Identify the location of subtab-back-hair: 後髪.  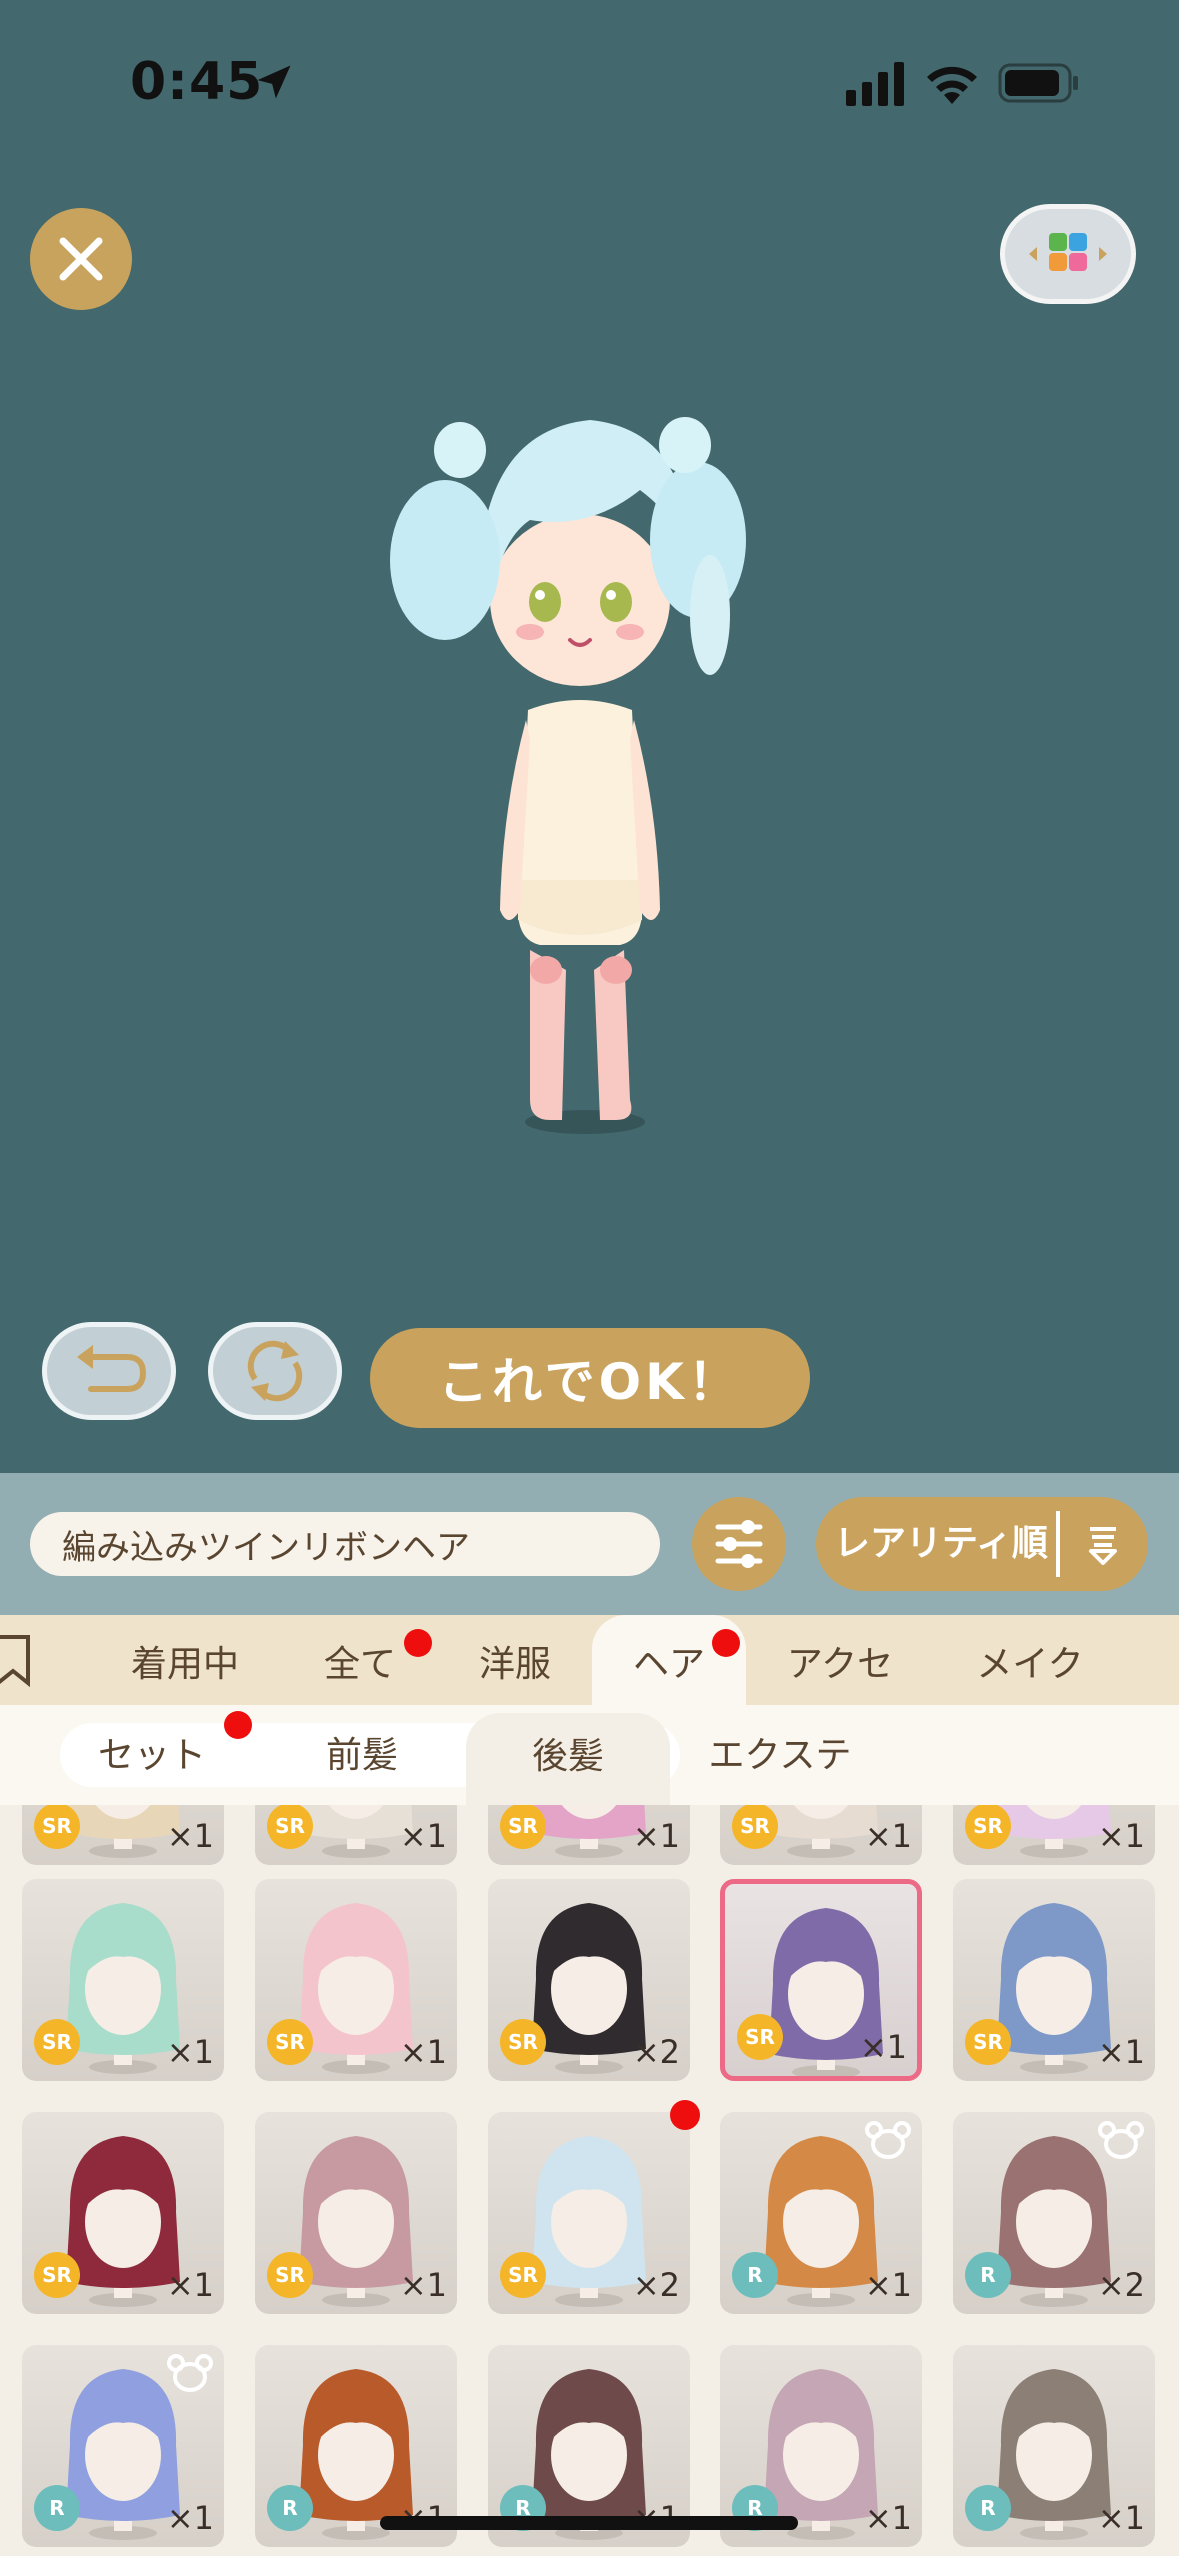
(568, 1759).